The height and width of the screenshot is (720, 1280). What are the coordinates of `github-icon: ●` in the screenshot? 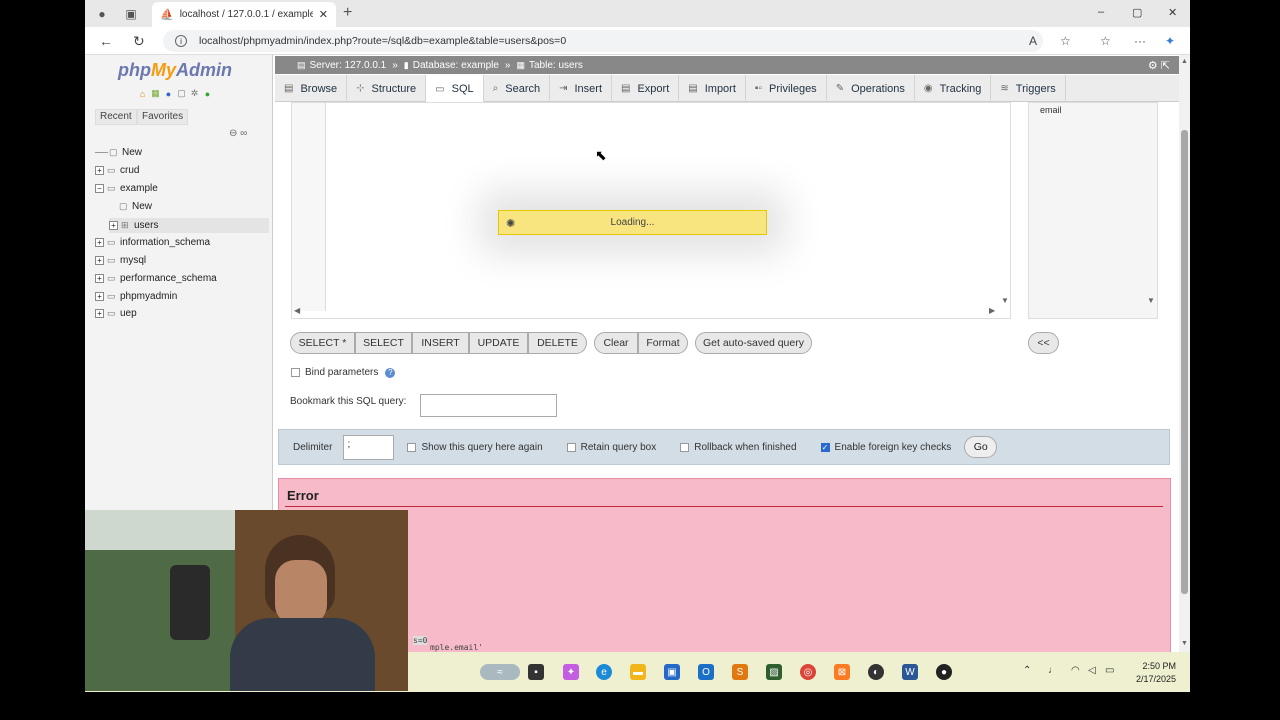 It's located at (944, 672).